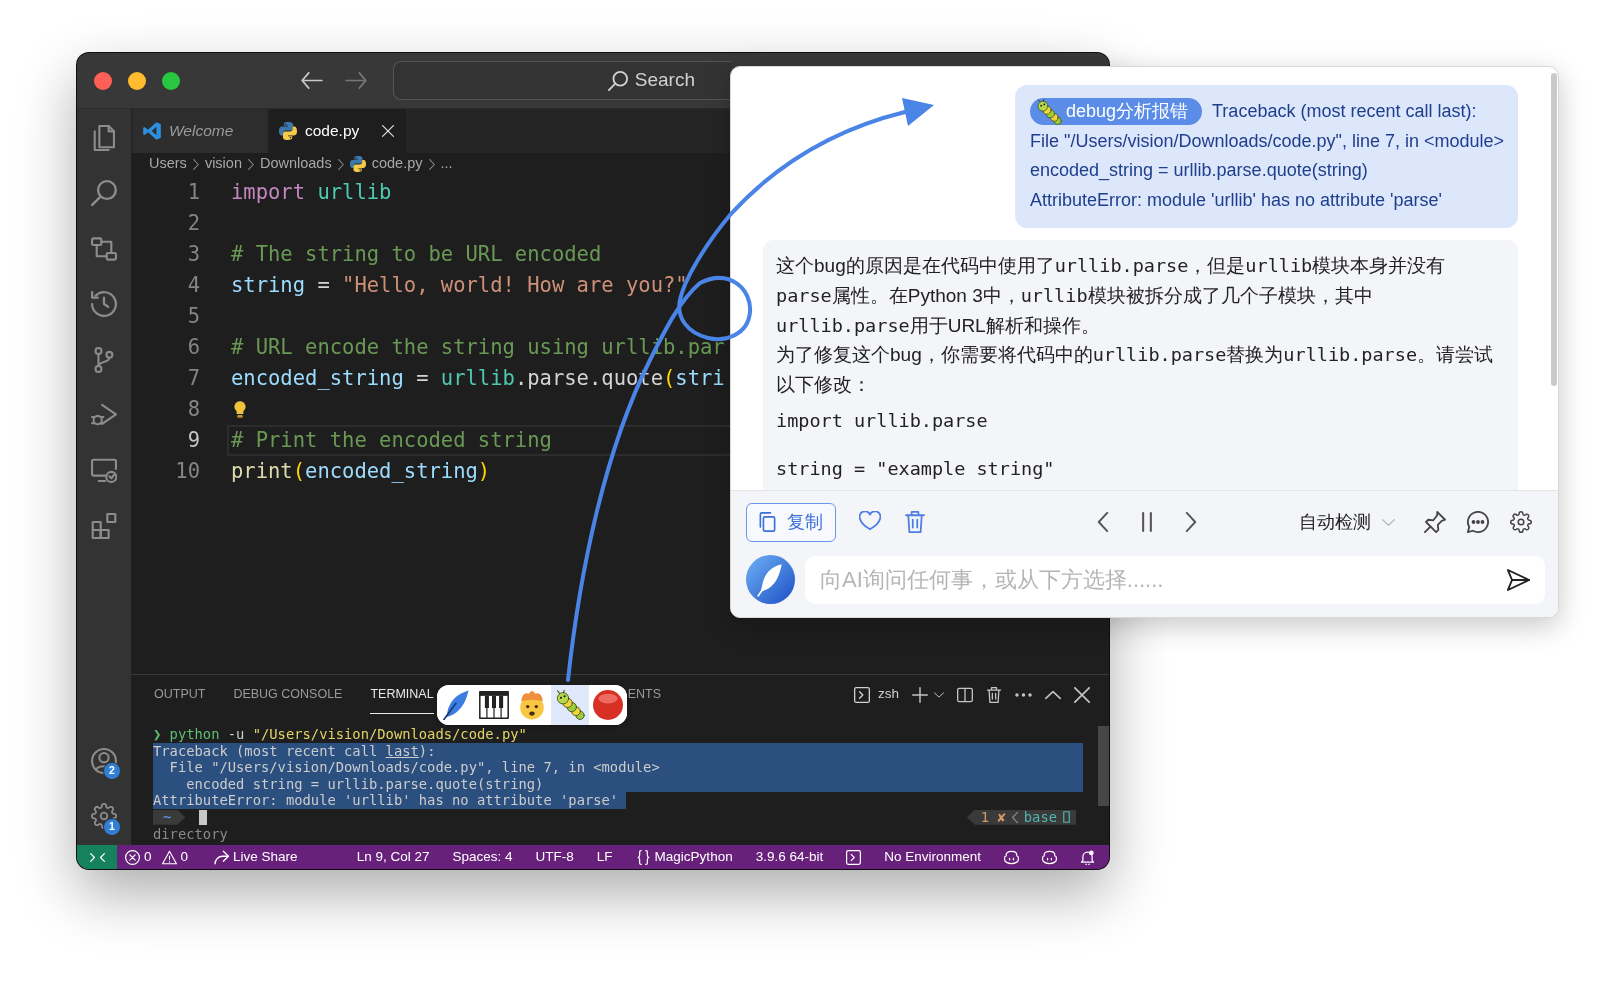 The height and width of the screenshot is (988, 1600). What do you see at coordinates (171, 80) in the screenshot?
I see `maximize-window-button` at bounding box center [171, 80].